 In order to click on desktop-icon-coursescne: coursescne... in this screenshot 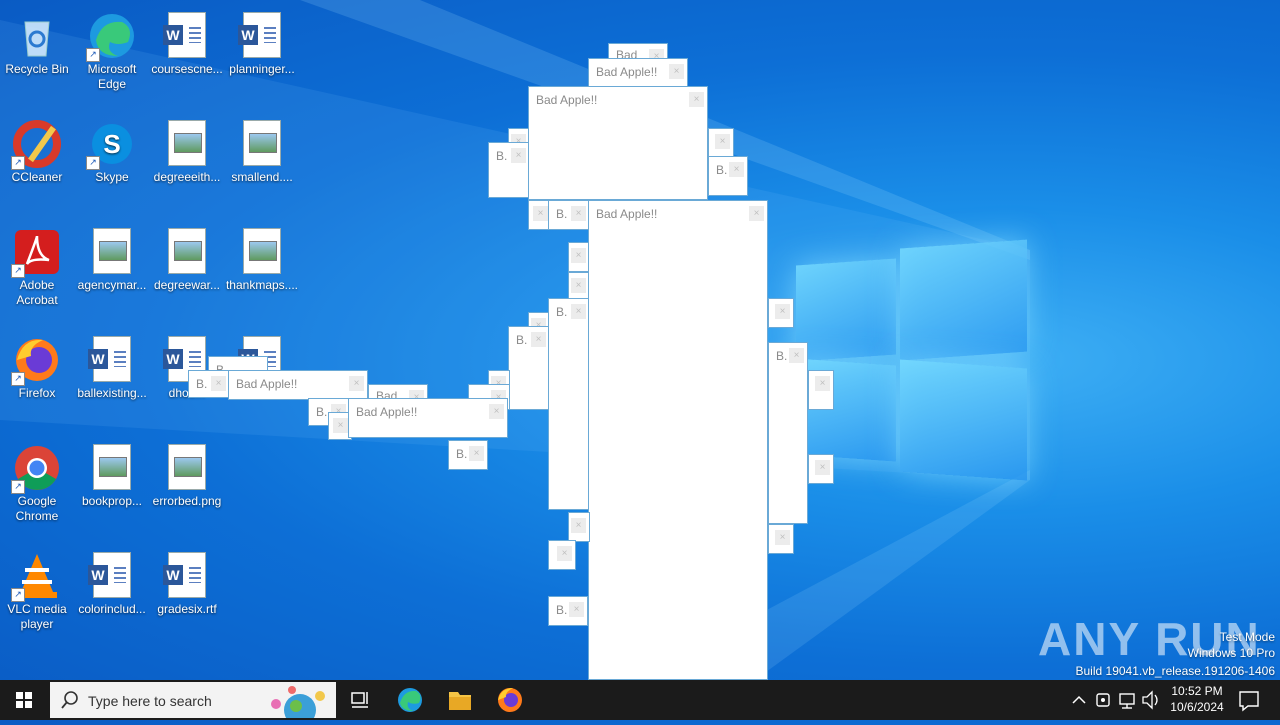, I will do `click(187, 42)`.